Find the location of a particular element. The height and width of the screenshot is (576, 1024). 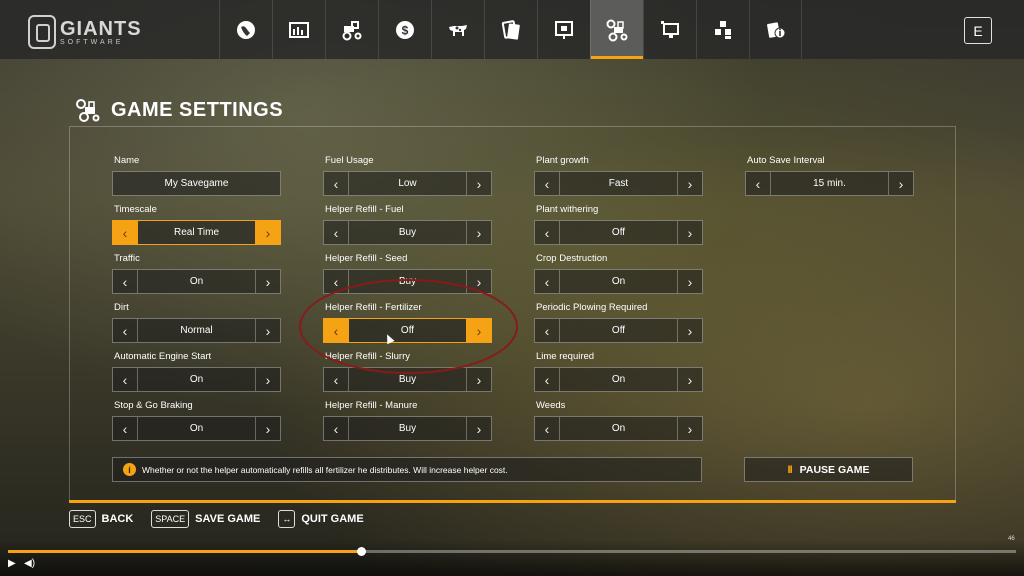

savegame-name-input: My Savegame is located at coordinates (196, 183).